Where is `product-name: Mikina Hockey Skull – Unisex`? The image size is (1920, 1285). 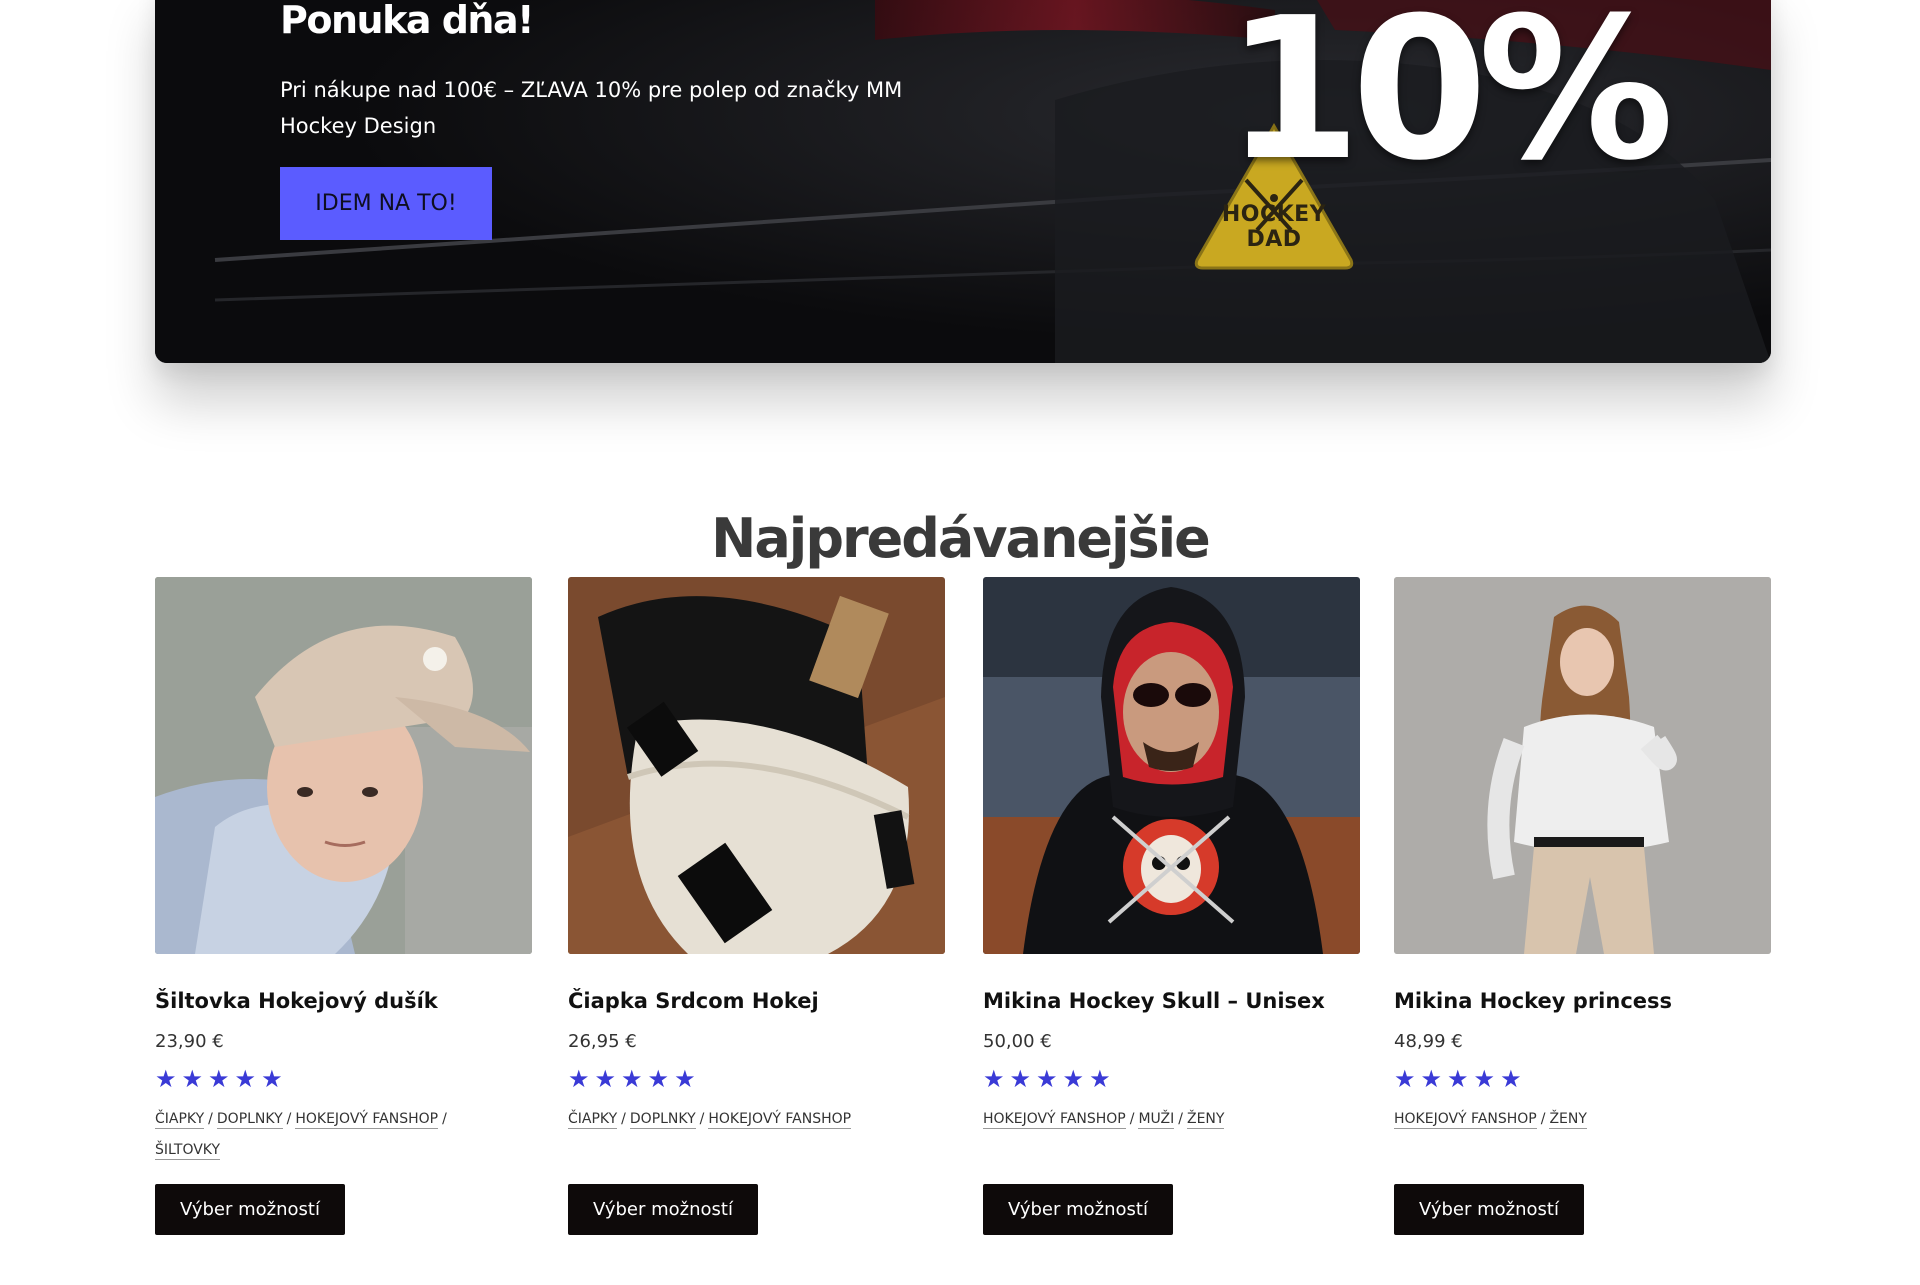 product-name: Mikina Hockey Skull – Unisex is located at coordinates (1171, 1001).